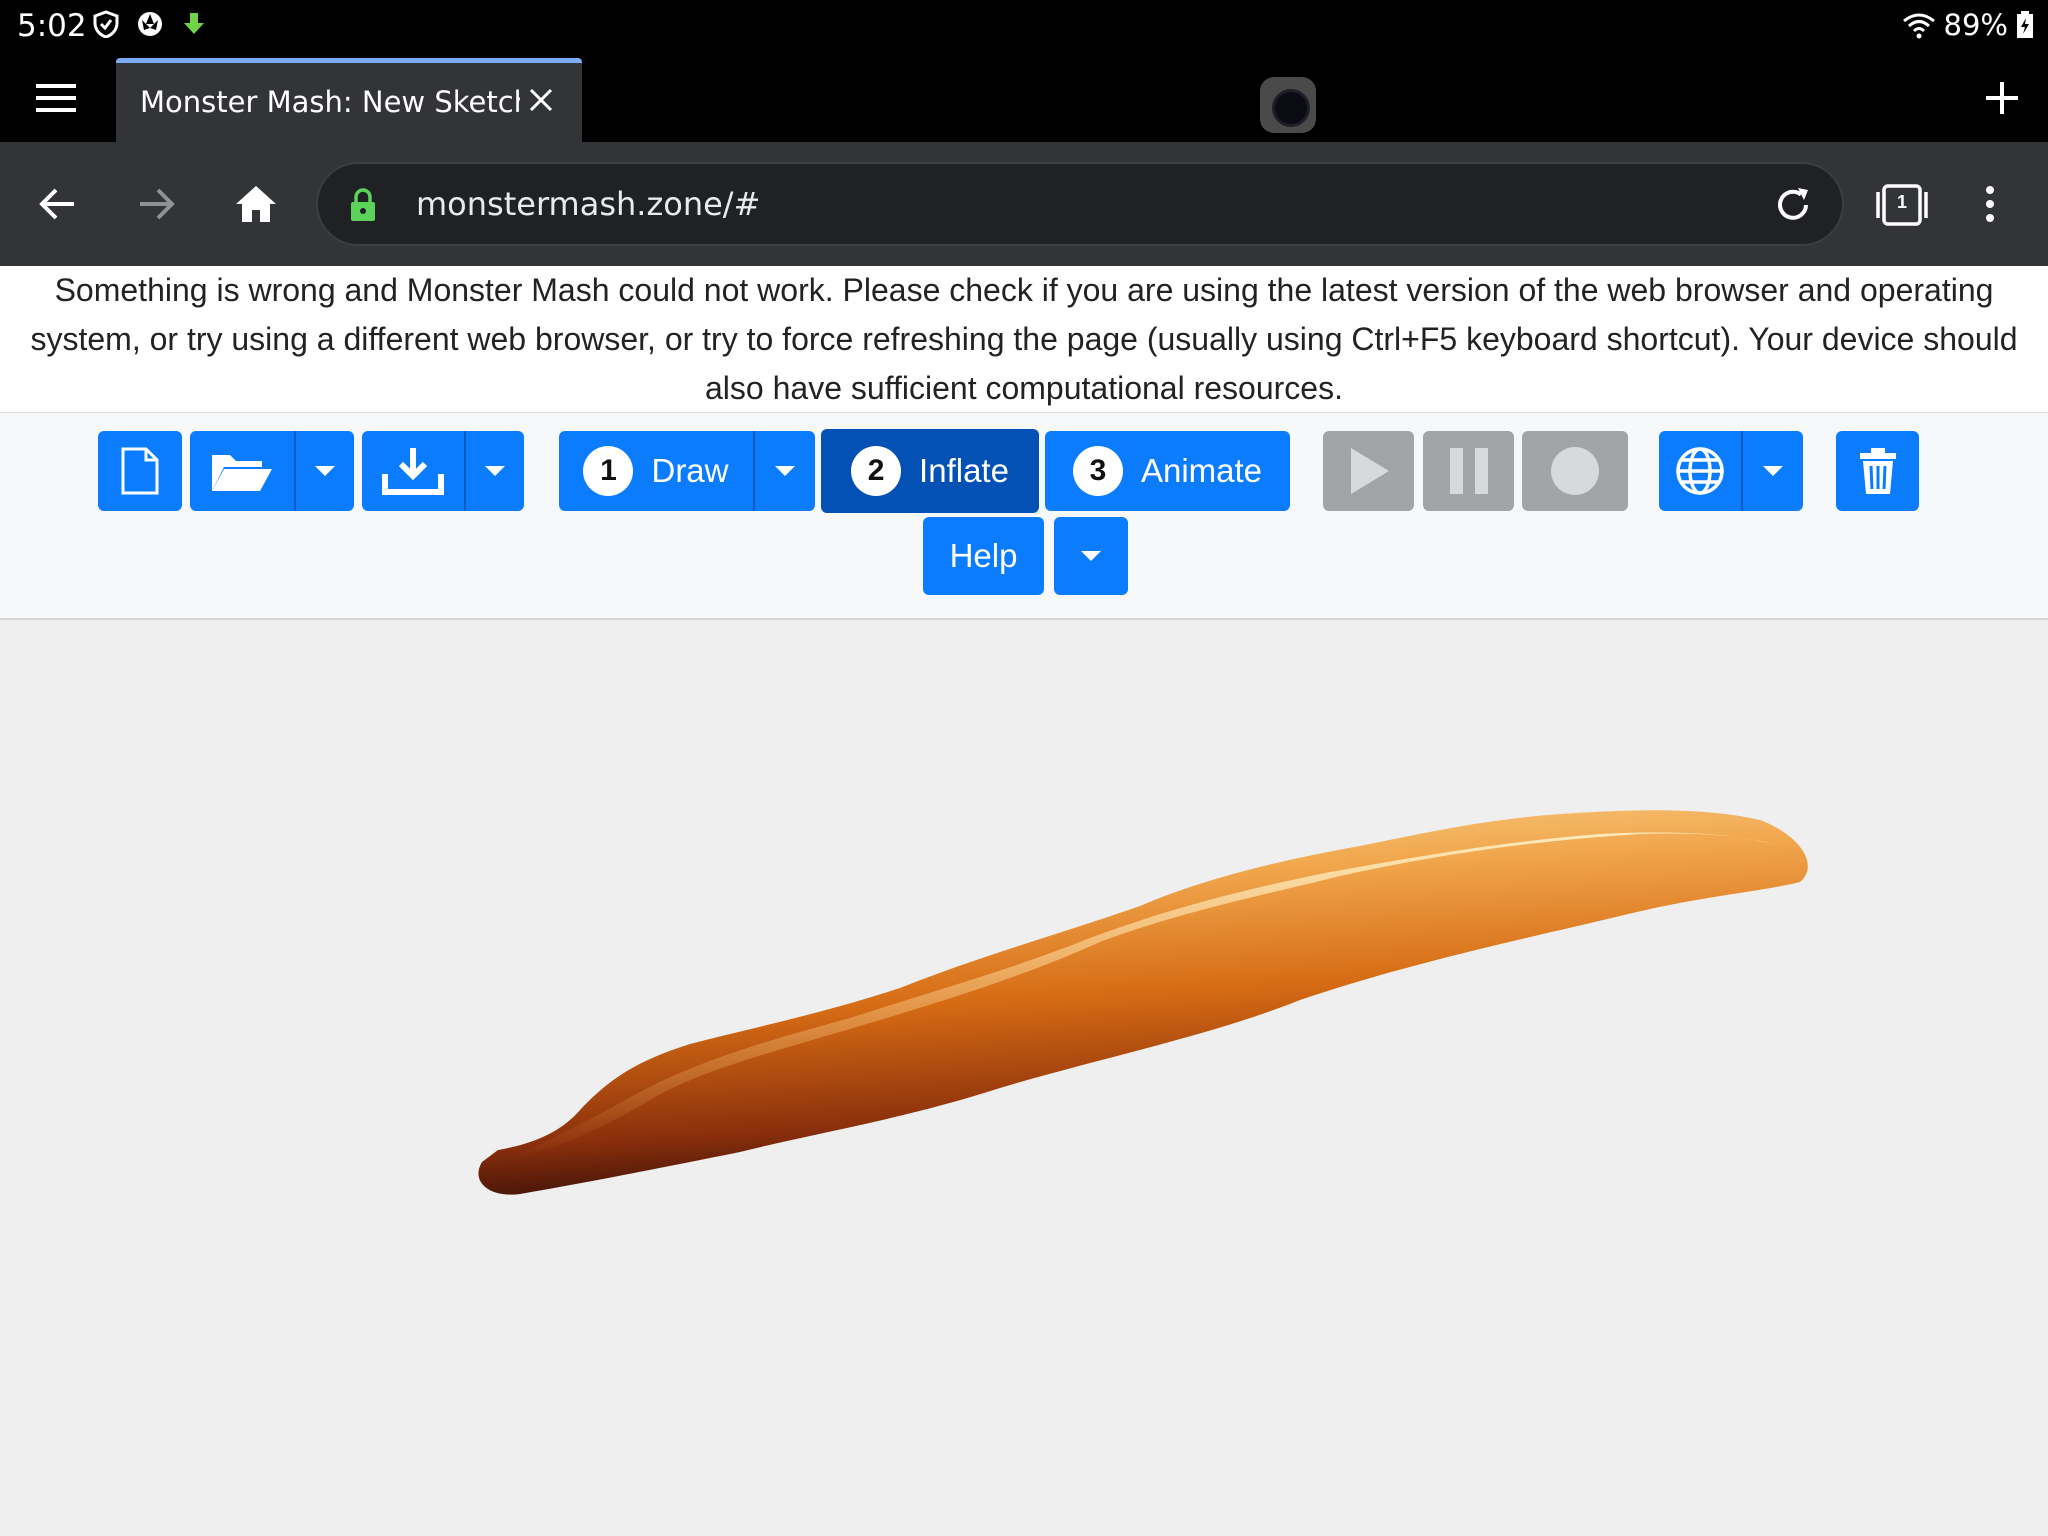 This screenshot has width=2048, height=1536. I want to click on delete-button, so click(1877, 471).